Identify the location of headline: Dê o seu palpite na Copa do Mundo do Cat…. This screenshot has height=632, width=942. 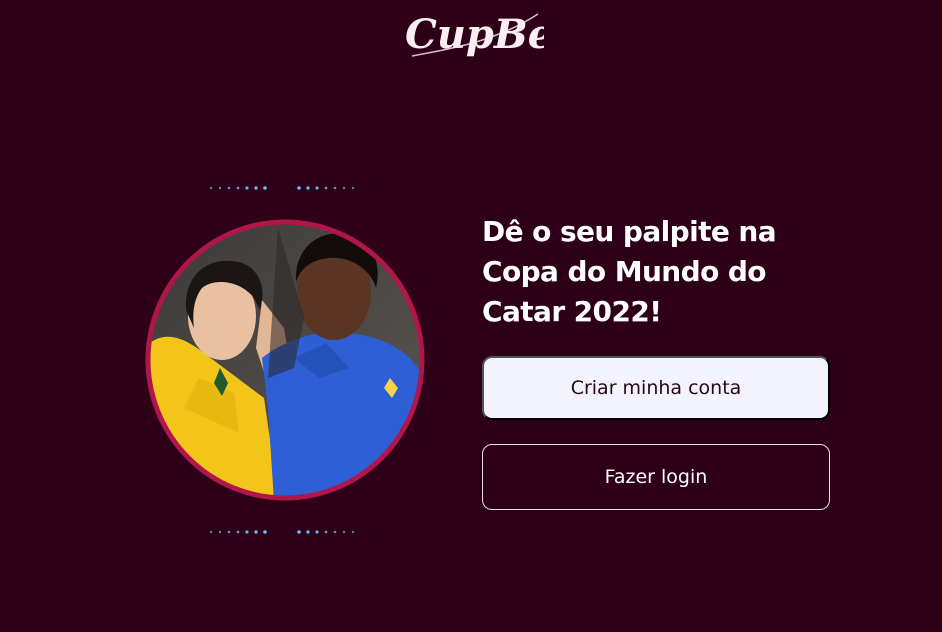
(652, 272).